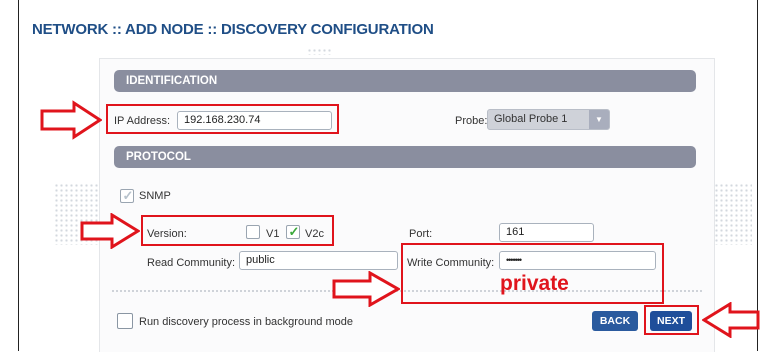 The width and height of the screenshot is (762, 352). Describe the element at coordinates (531, 119) in the screenshot. I see `probe-select-value: Global Probe 1` at that location.